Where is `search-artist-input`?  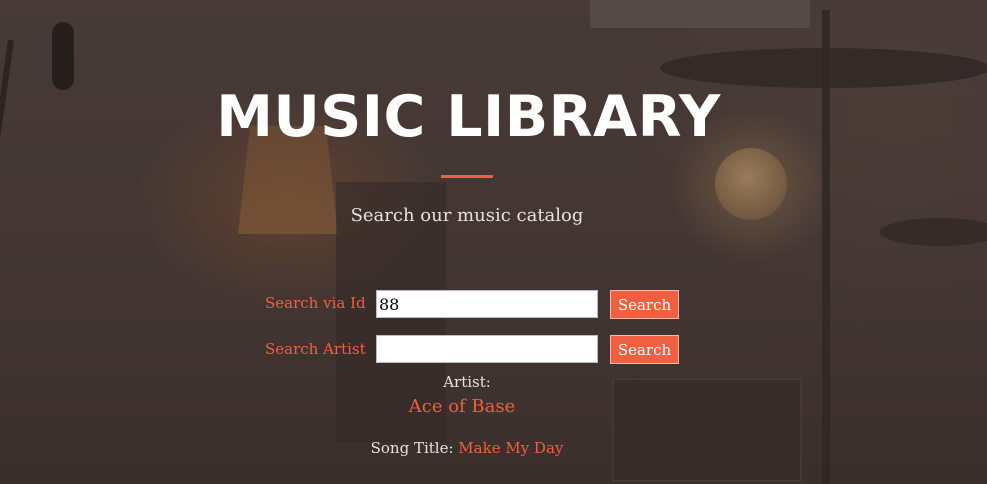
search-artist-input is located at coordinates (487, 349).